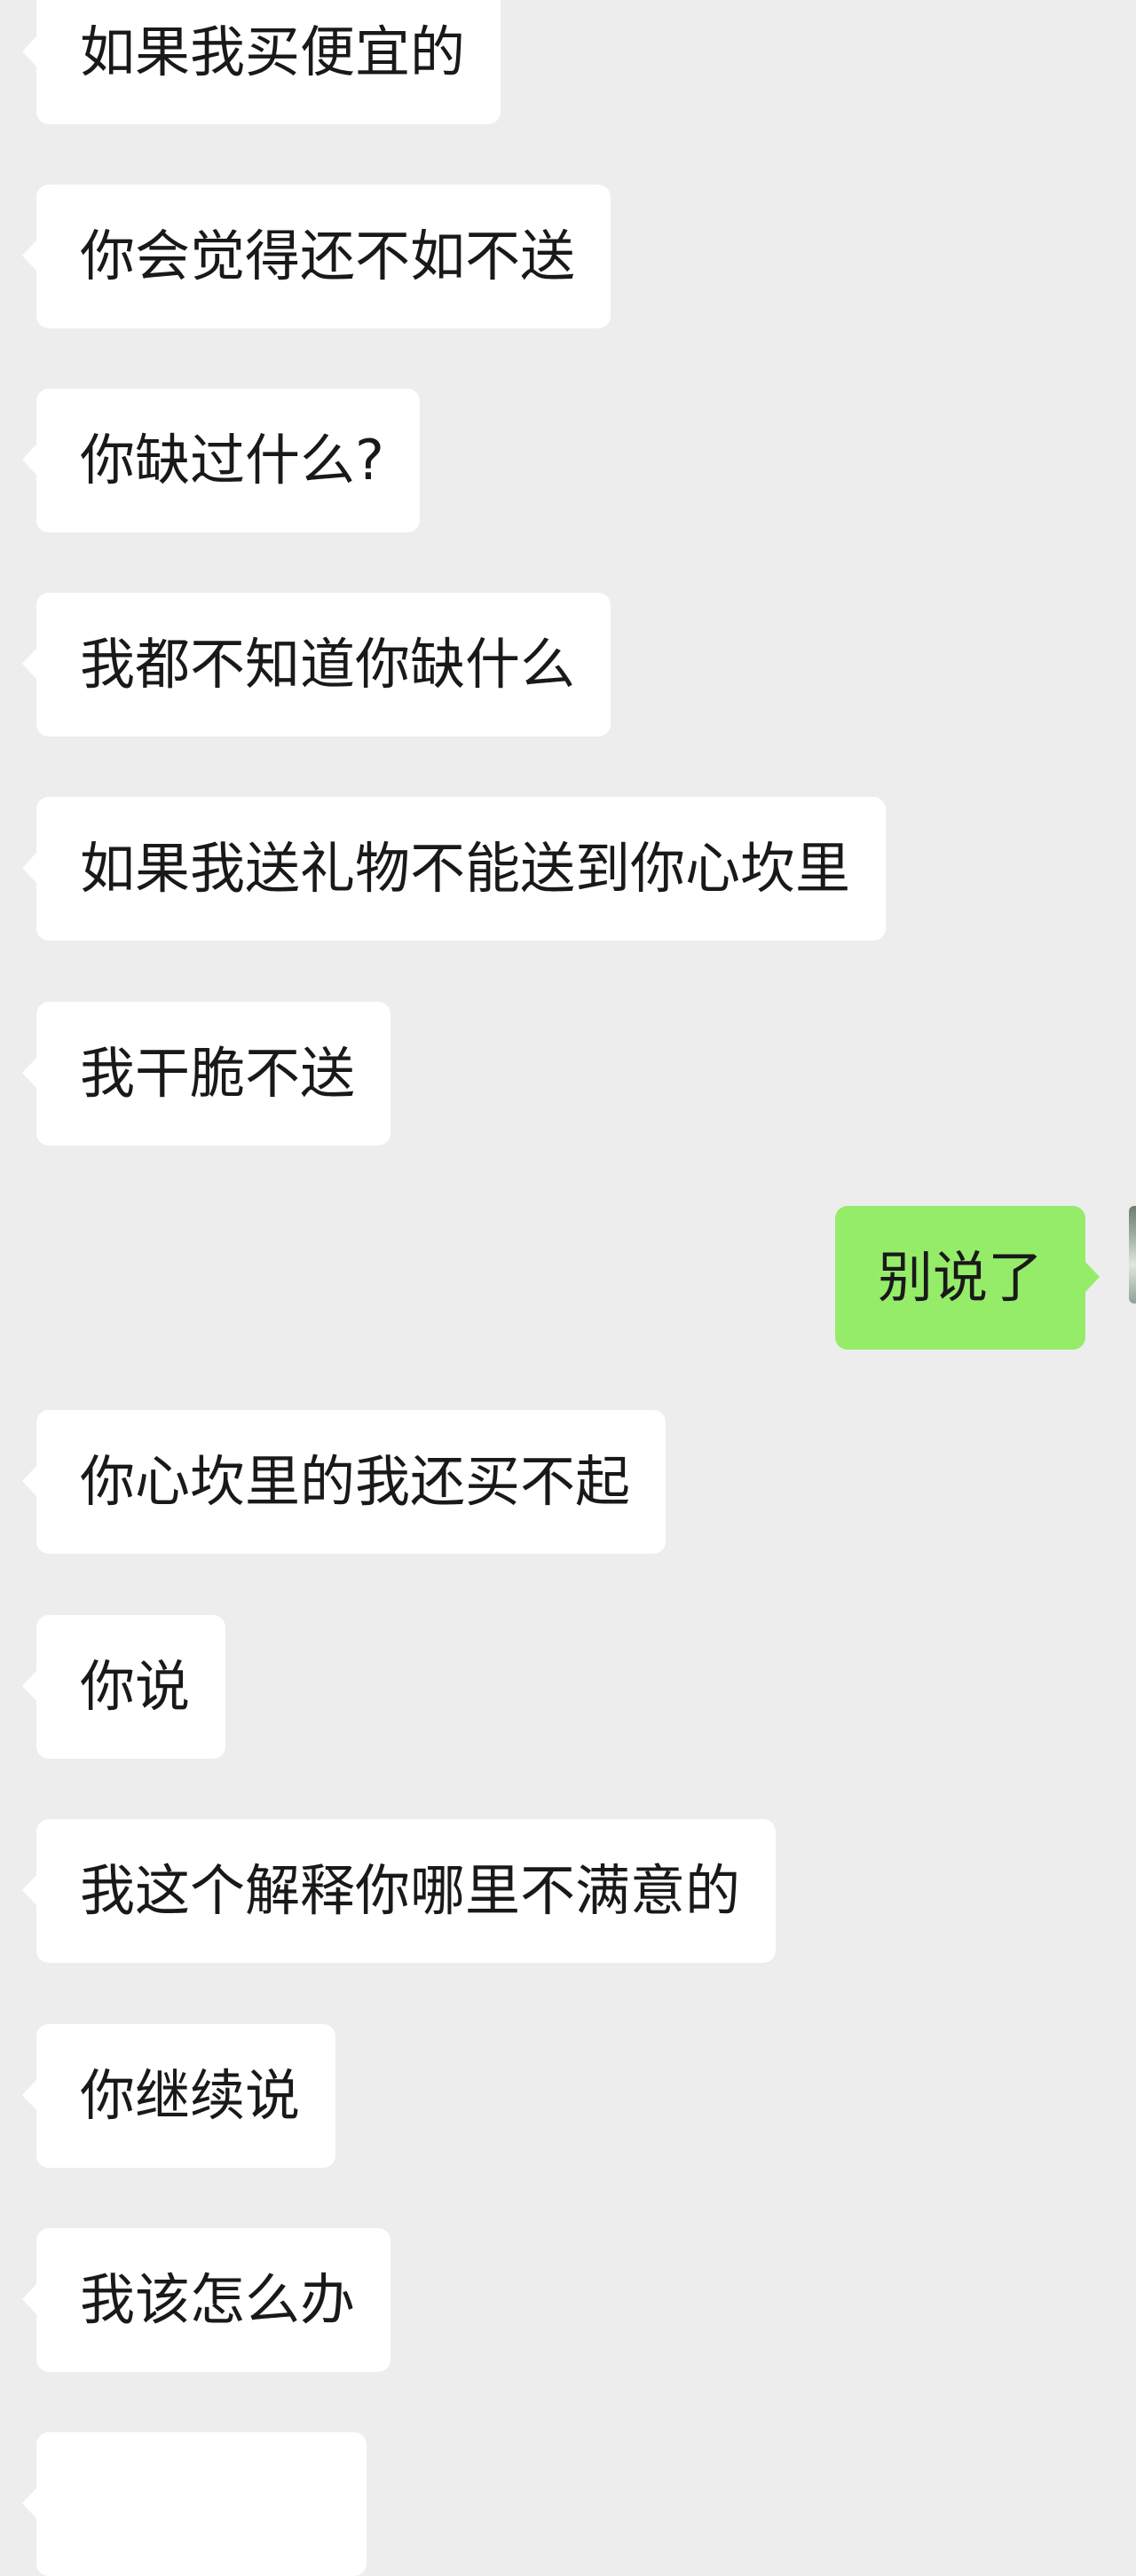 The width and height of the screenshot is (1136, 2576). Describe the element at coordinates (568, 2504) in the screenshot. I see `message-row` at that location.